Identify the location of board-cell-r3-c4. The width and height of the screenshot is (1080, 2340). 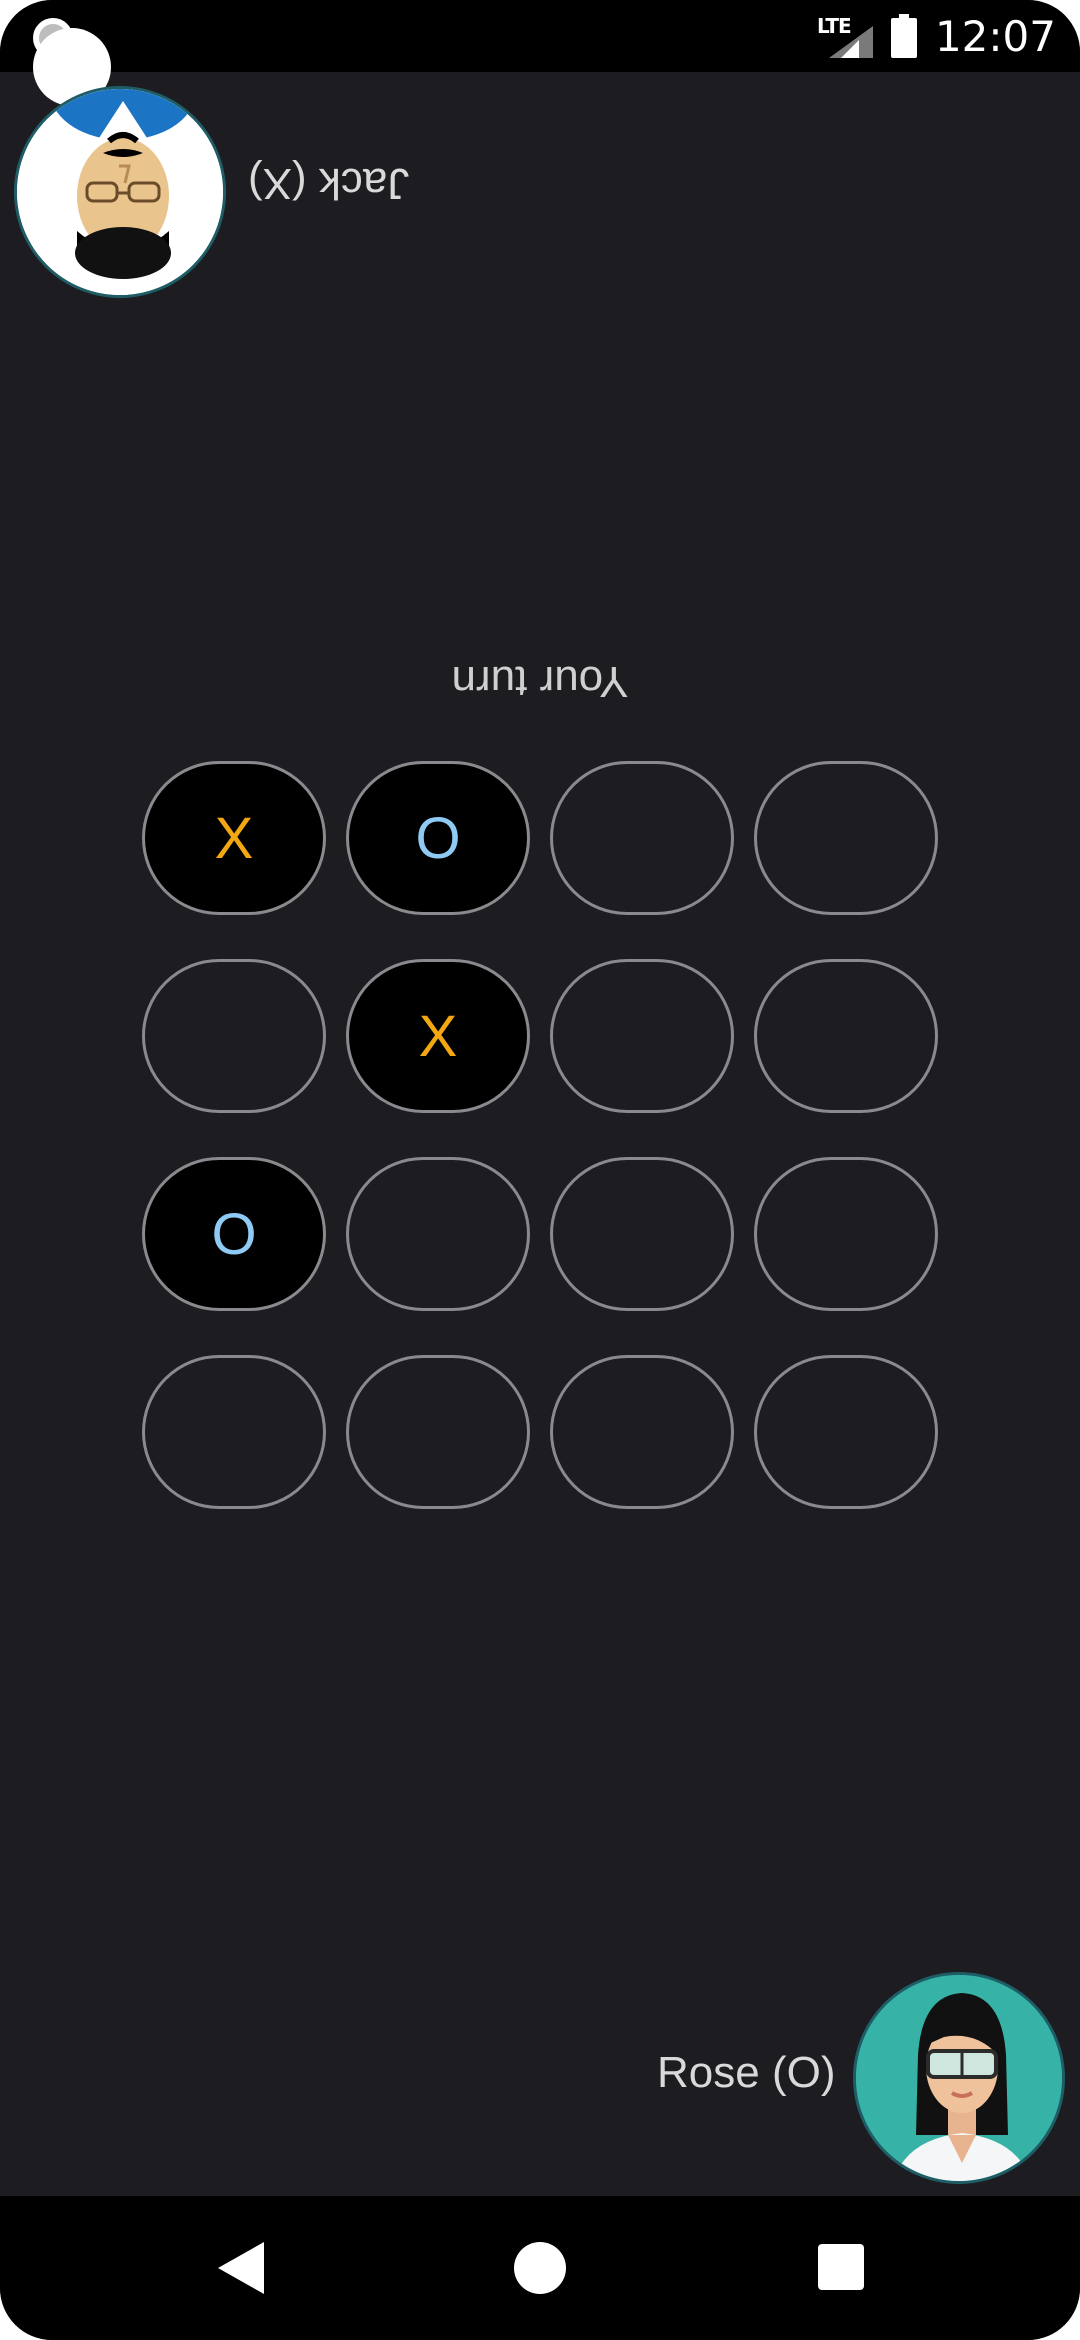
(846, 1234).